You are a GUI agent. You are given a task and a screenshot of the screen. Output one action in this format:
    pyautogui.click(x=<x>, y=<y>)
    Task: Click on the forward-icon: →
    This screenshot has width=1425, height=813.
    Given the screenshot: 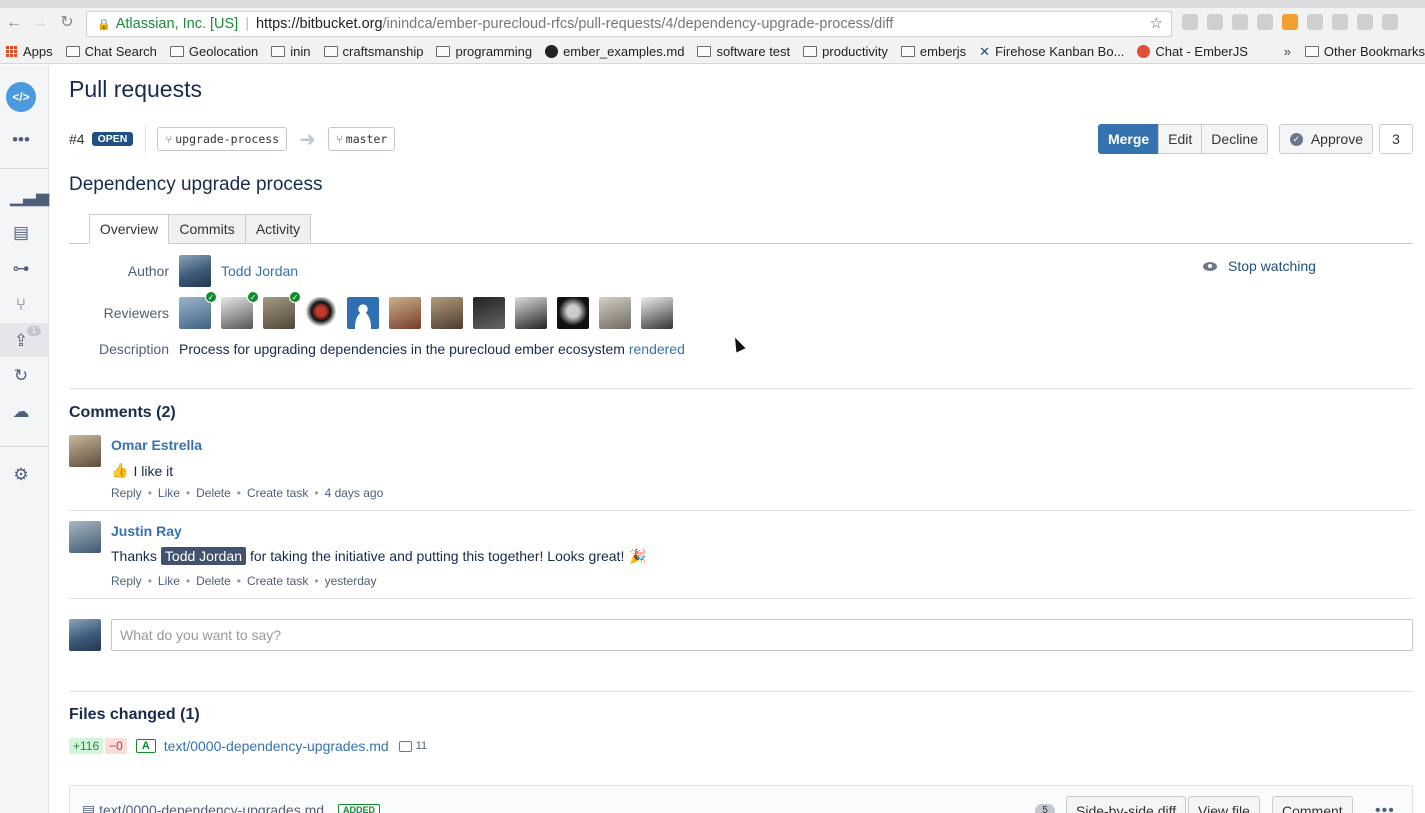 What is the action you would take?
    pyautogui.click(x=40, y=23)
    